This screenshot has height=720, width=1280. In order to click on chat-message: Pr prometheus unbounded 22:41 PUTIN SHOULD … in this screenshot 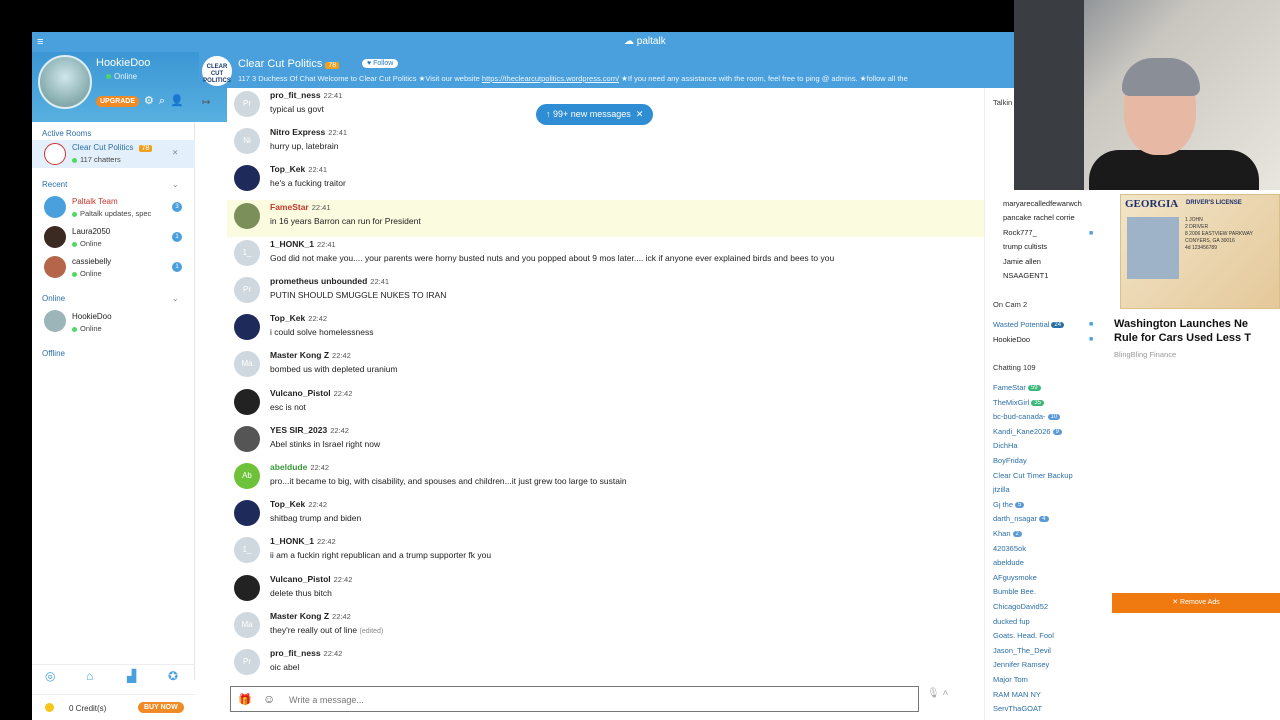, I will do `click(605, 292)`.